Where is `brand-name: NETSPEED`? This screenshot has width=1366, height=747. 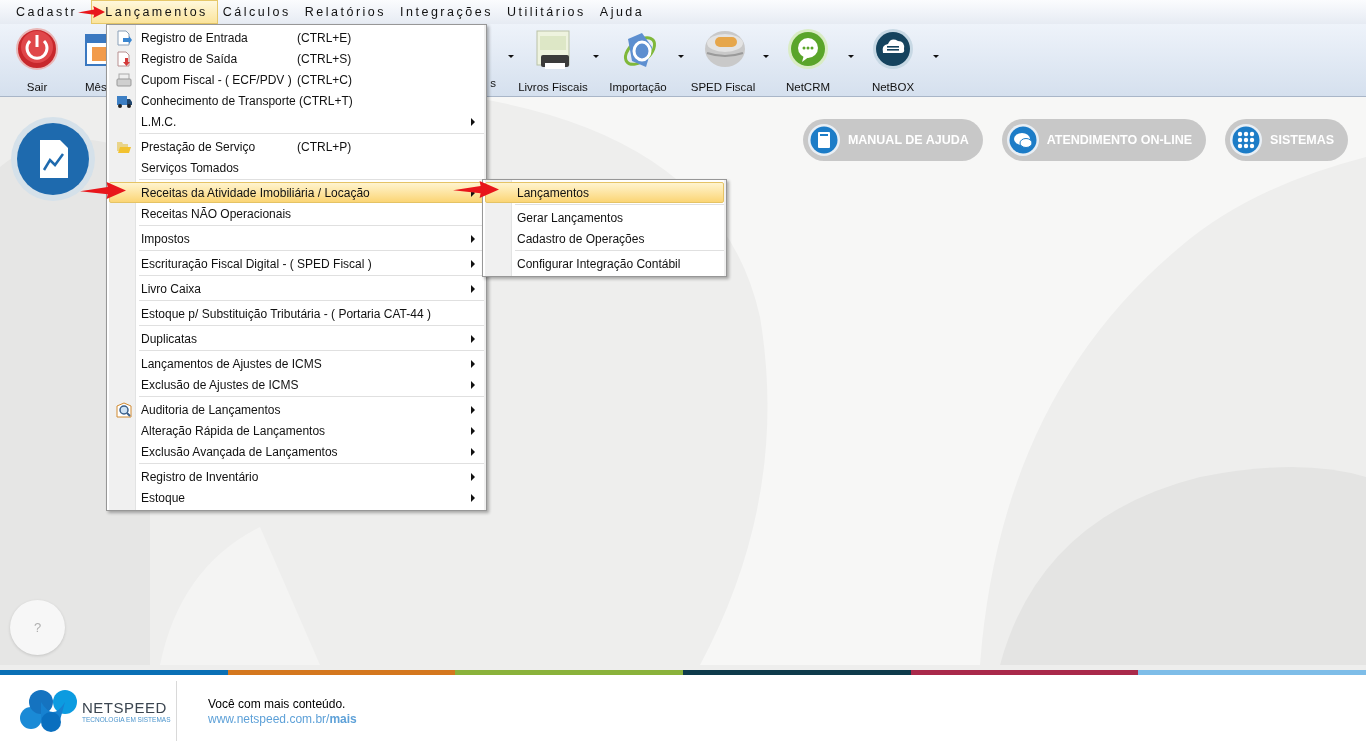
brand-name: NETSPEED is located at coordinates (125, 707).